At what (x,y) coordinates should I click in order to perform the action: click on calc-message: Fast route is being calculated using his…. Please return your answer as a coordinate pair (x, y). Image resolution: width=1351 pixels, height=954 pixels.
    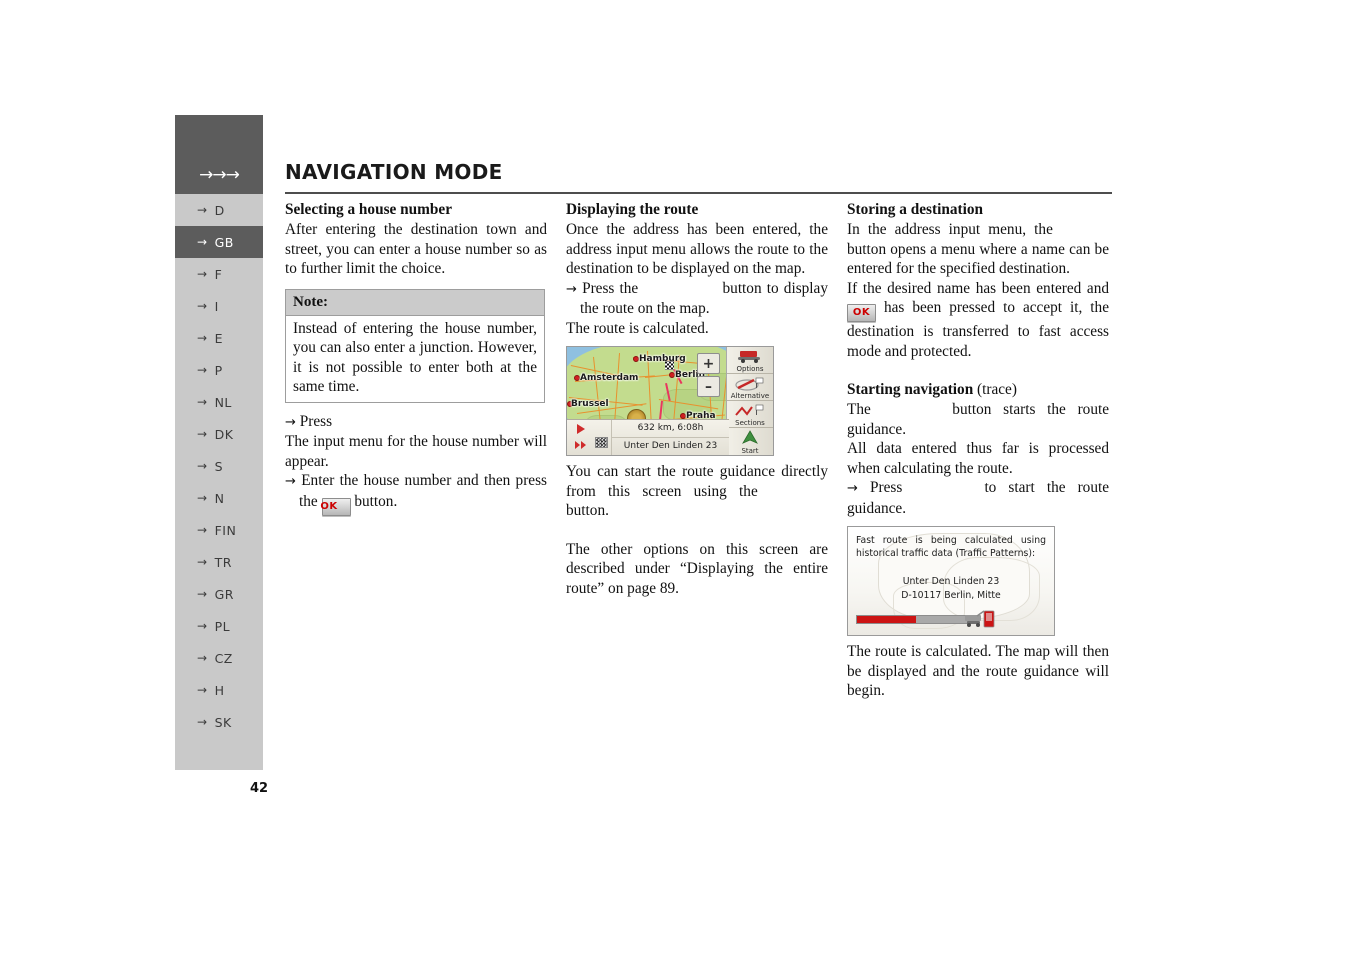
    Looking at the image, I should click on (951, 547).